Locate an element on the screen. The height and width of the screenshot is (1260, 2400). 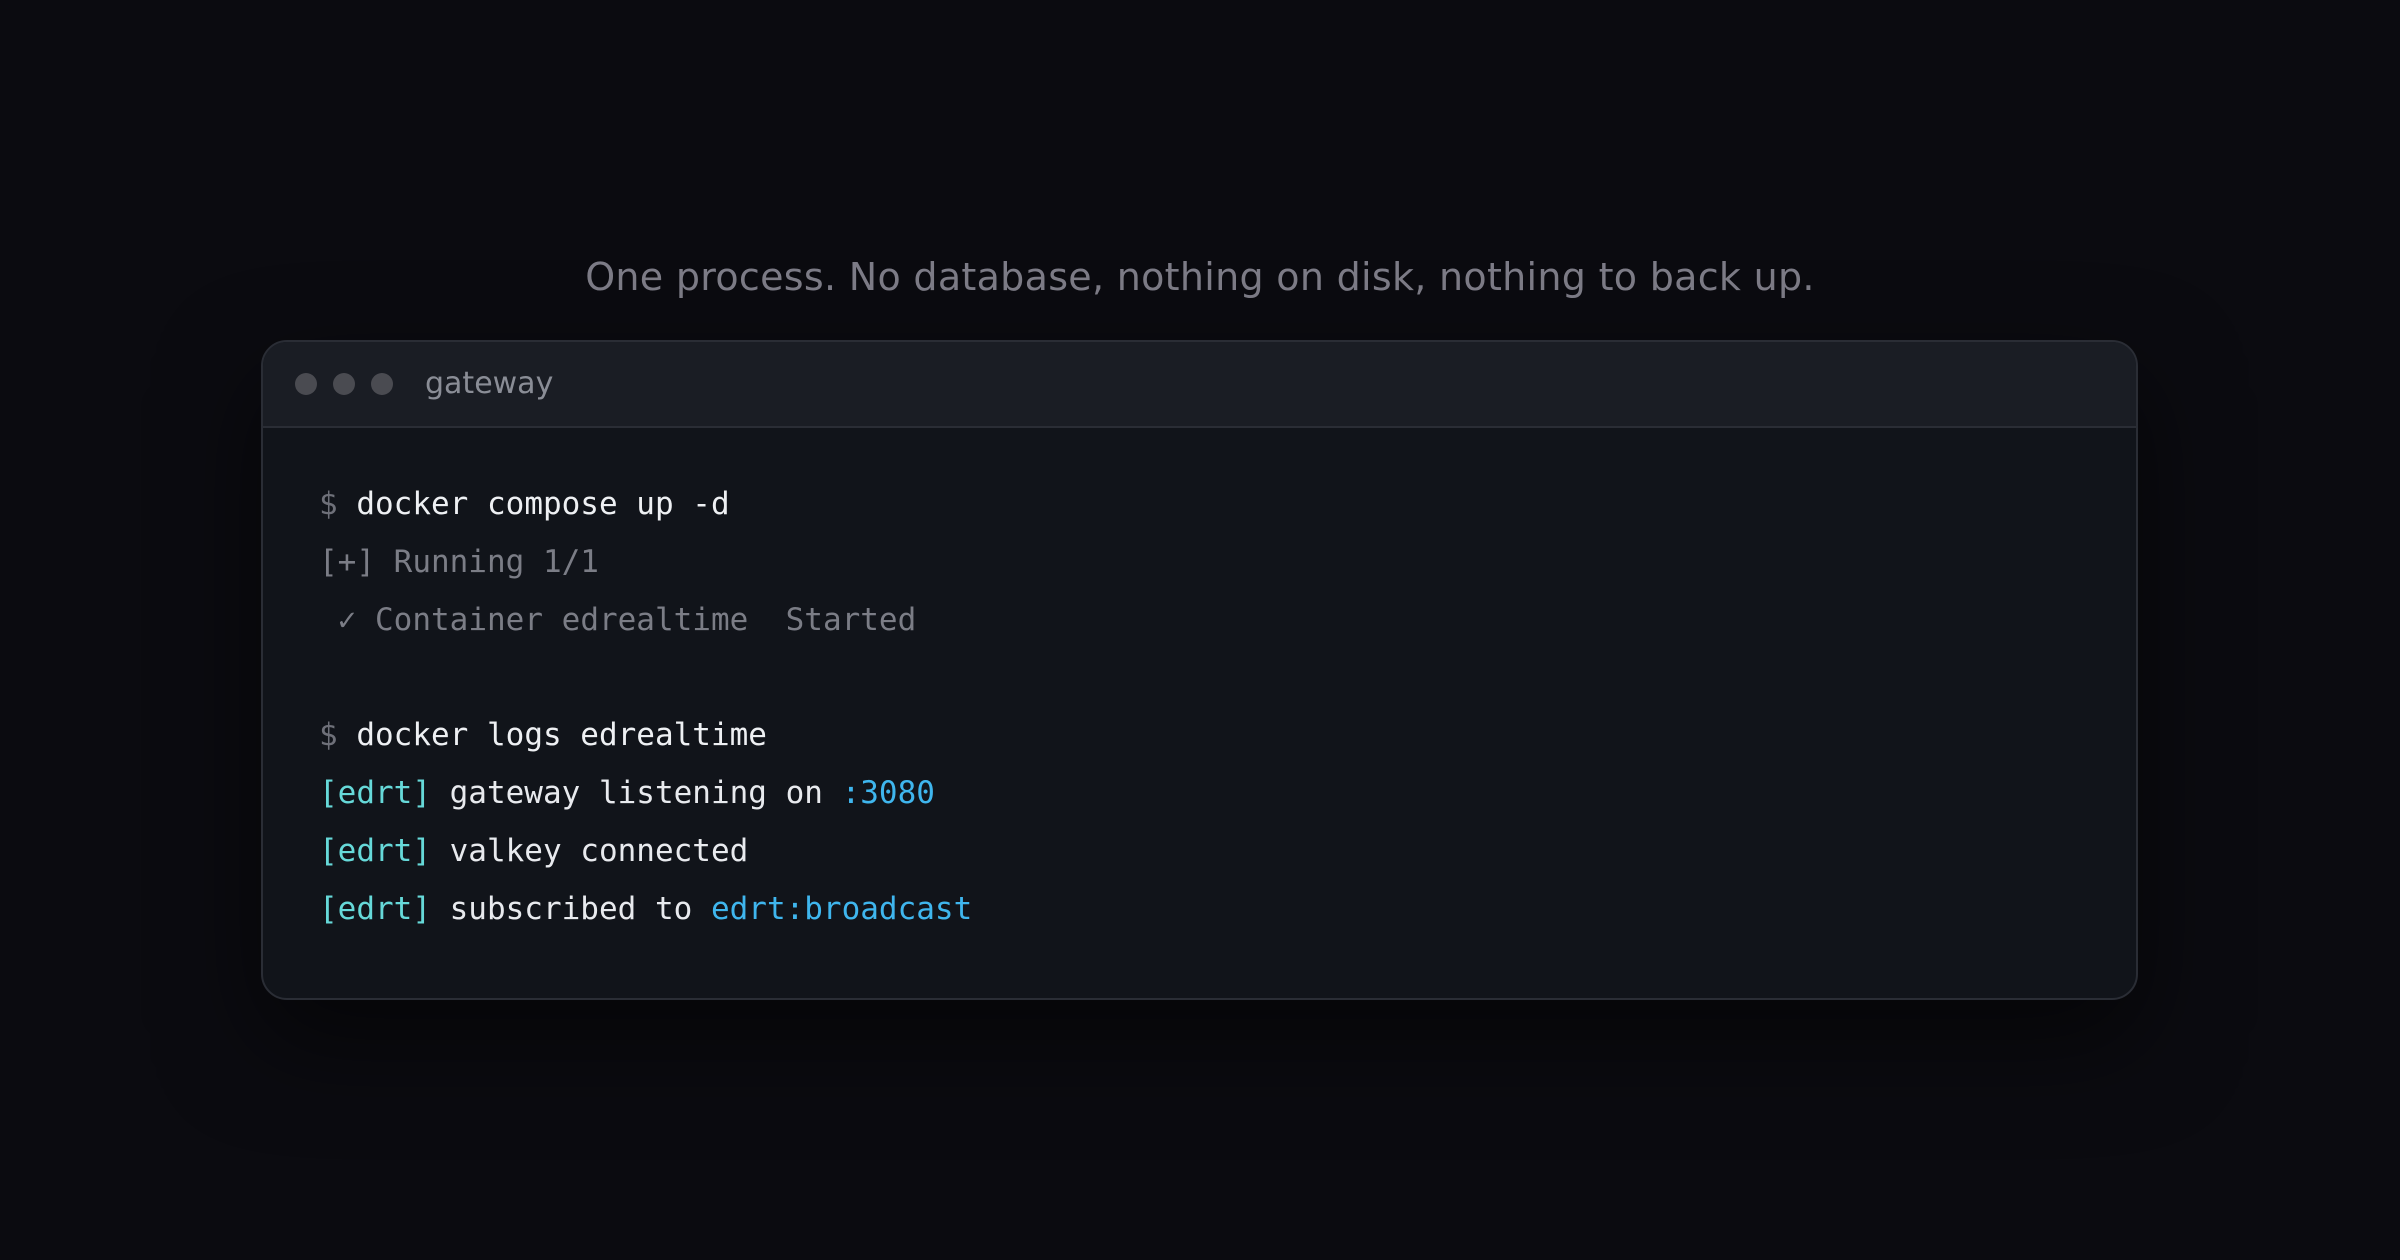
container-status: Container edrealtime Started is located at coordinates (646, 620).